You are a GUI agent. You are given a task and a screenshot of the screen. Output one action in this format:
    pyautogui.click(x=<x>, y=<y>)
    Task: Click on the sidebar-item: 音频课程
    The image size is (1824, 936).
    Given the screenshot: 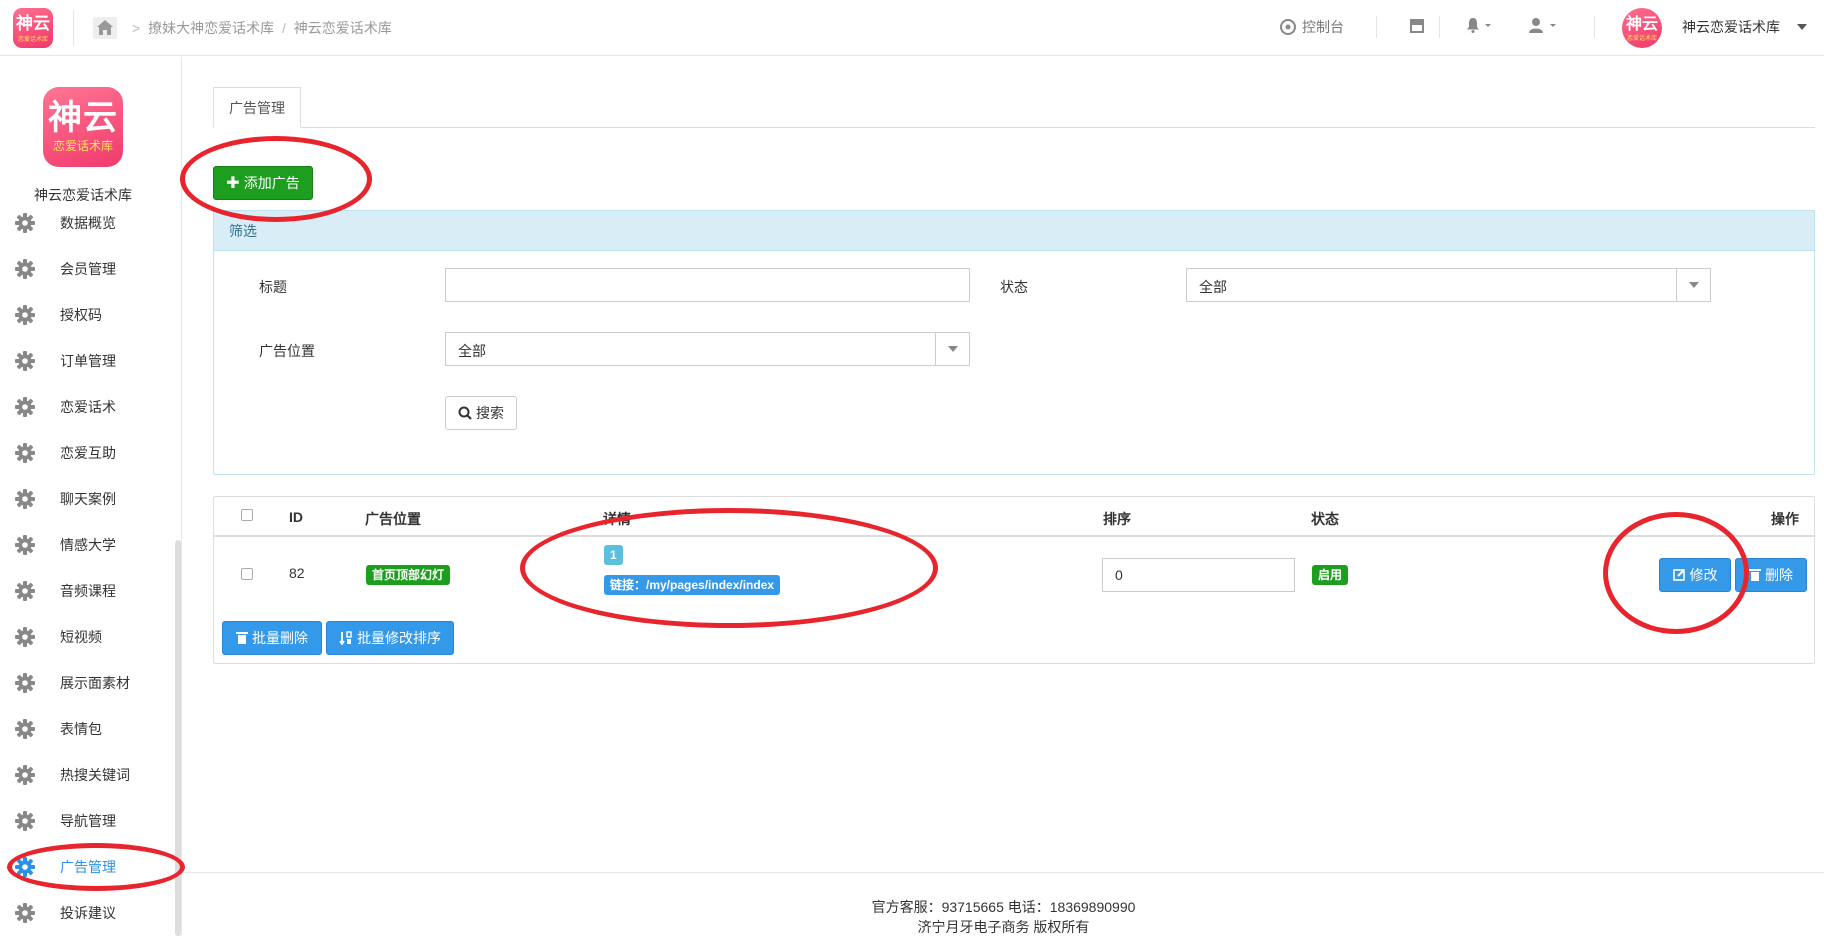 What is the action you would take?
    pyautogui.click(x=88, y=590)
    